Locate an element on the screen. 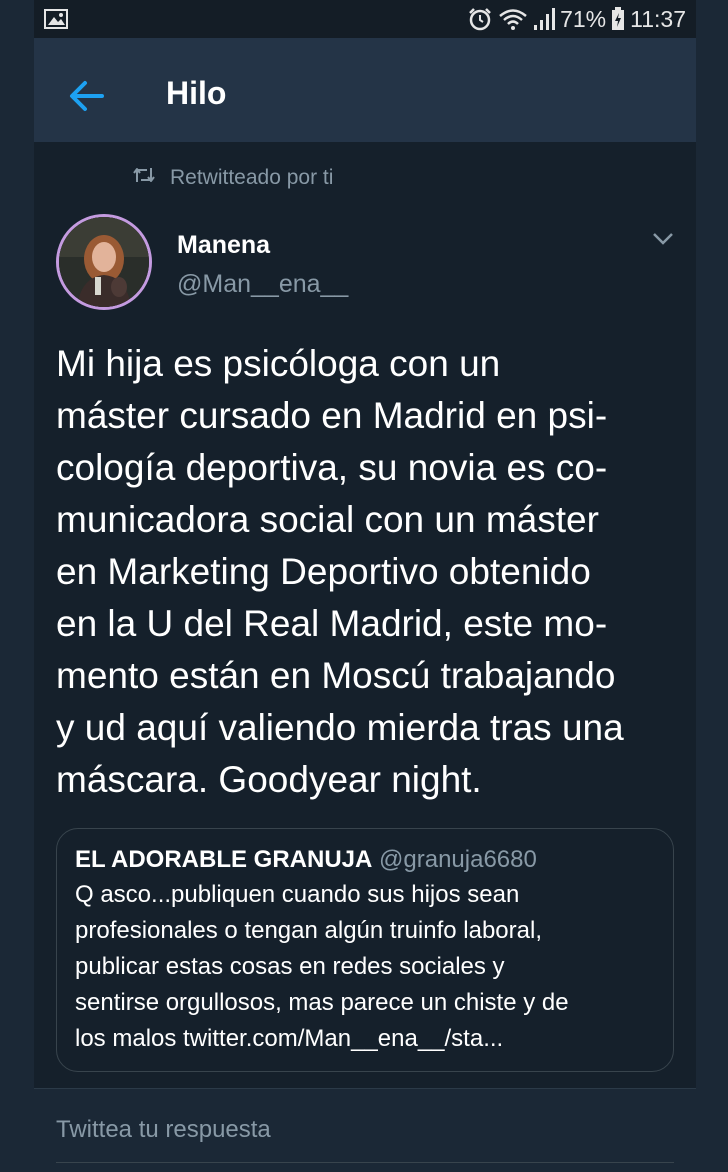 The image size is (728, 1172). tweet-text-line: en Marketing Deportivo obtenido is located at coordinates (323, 571).